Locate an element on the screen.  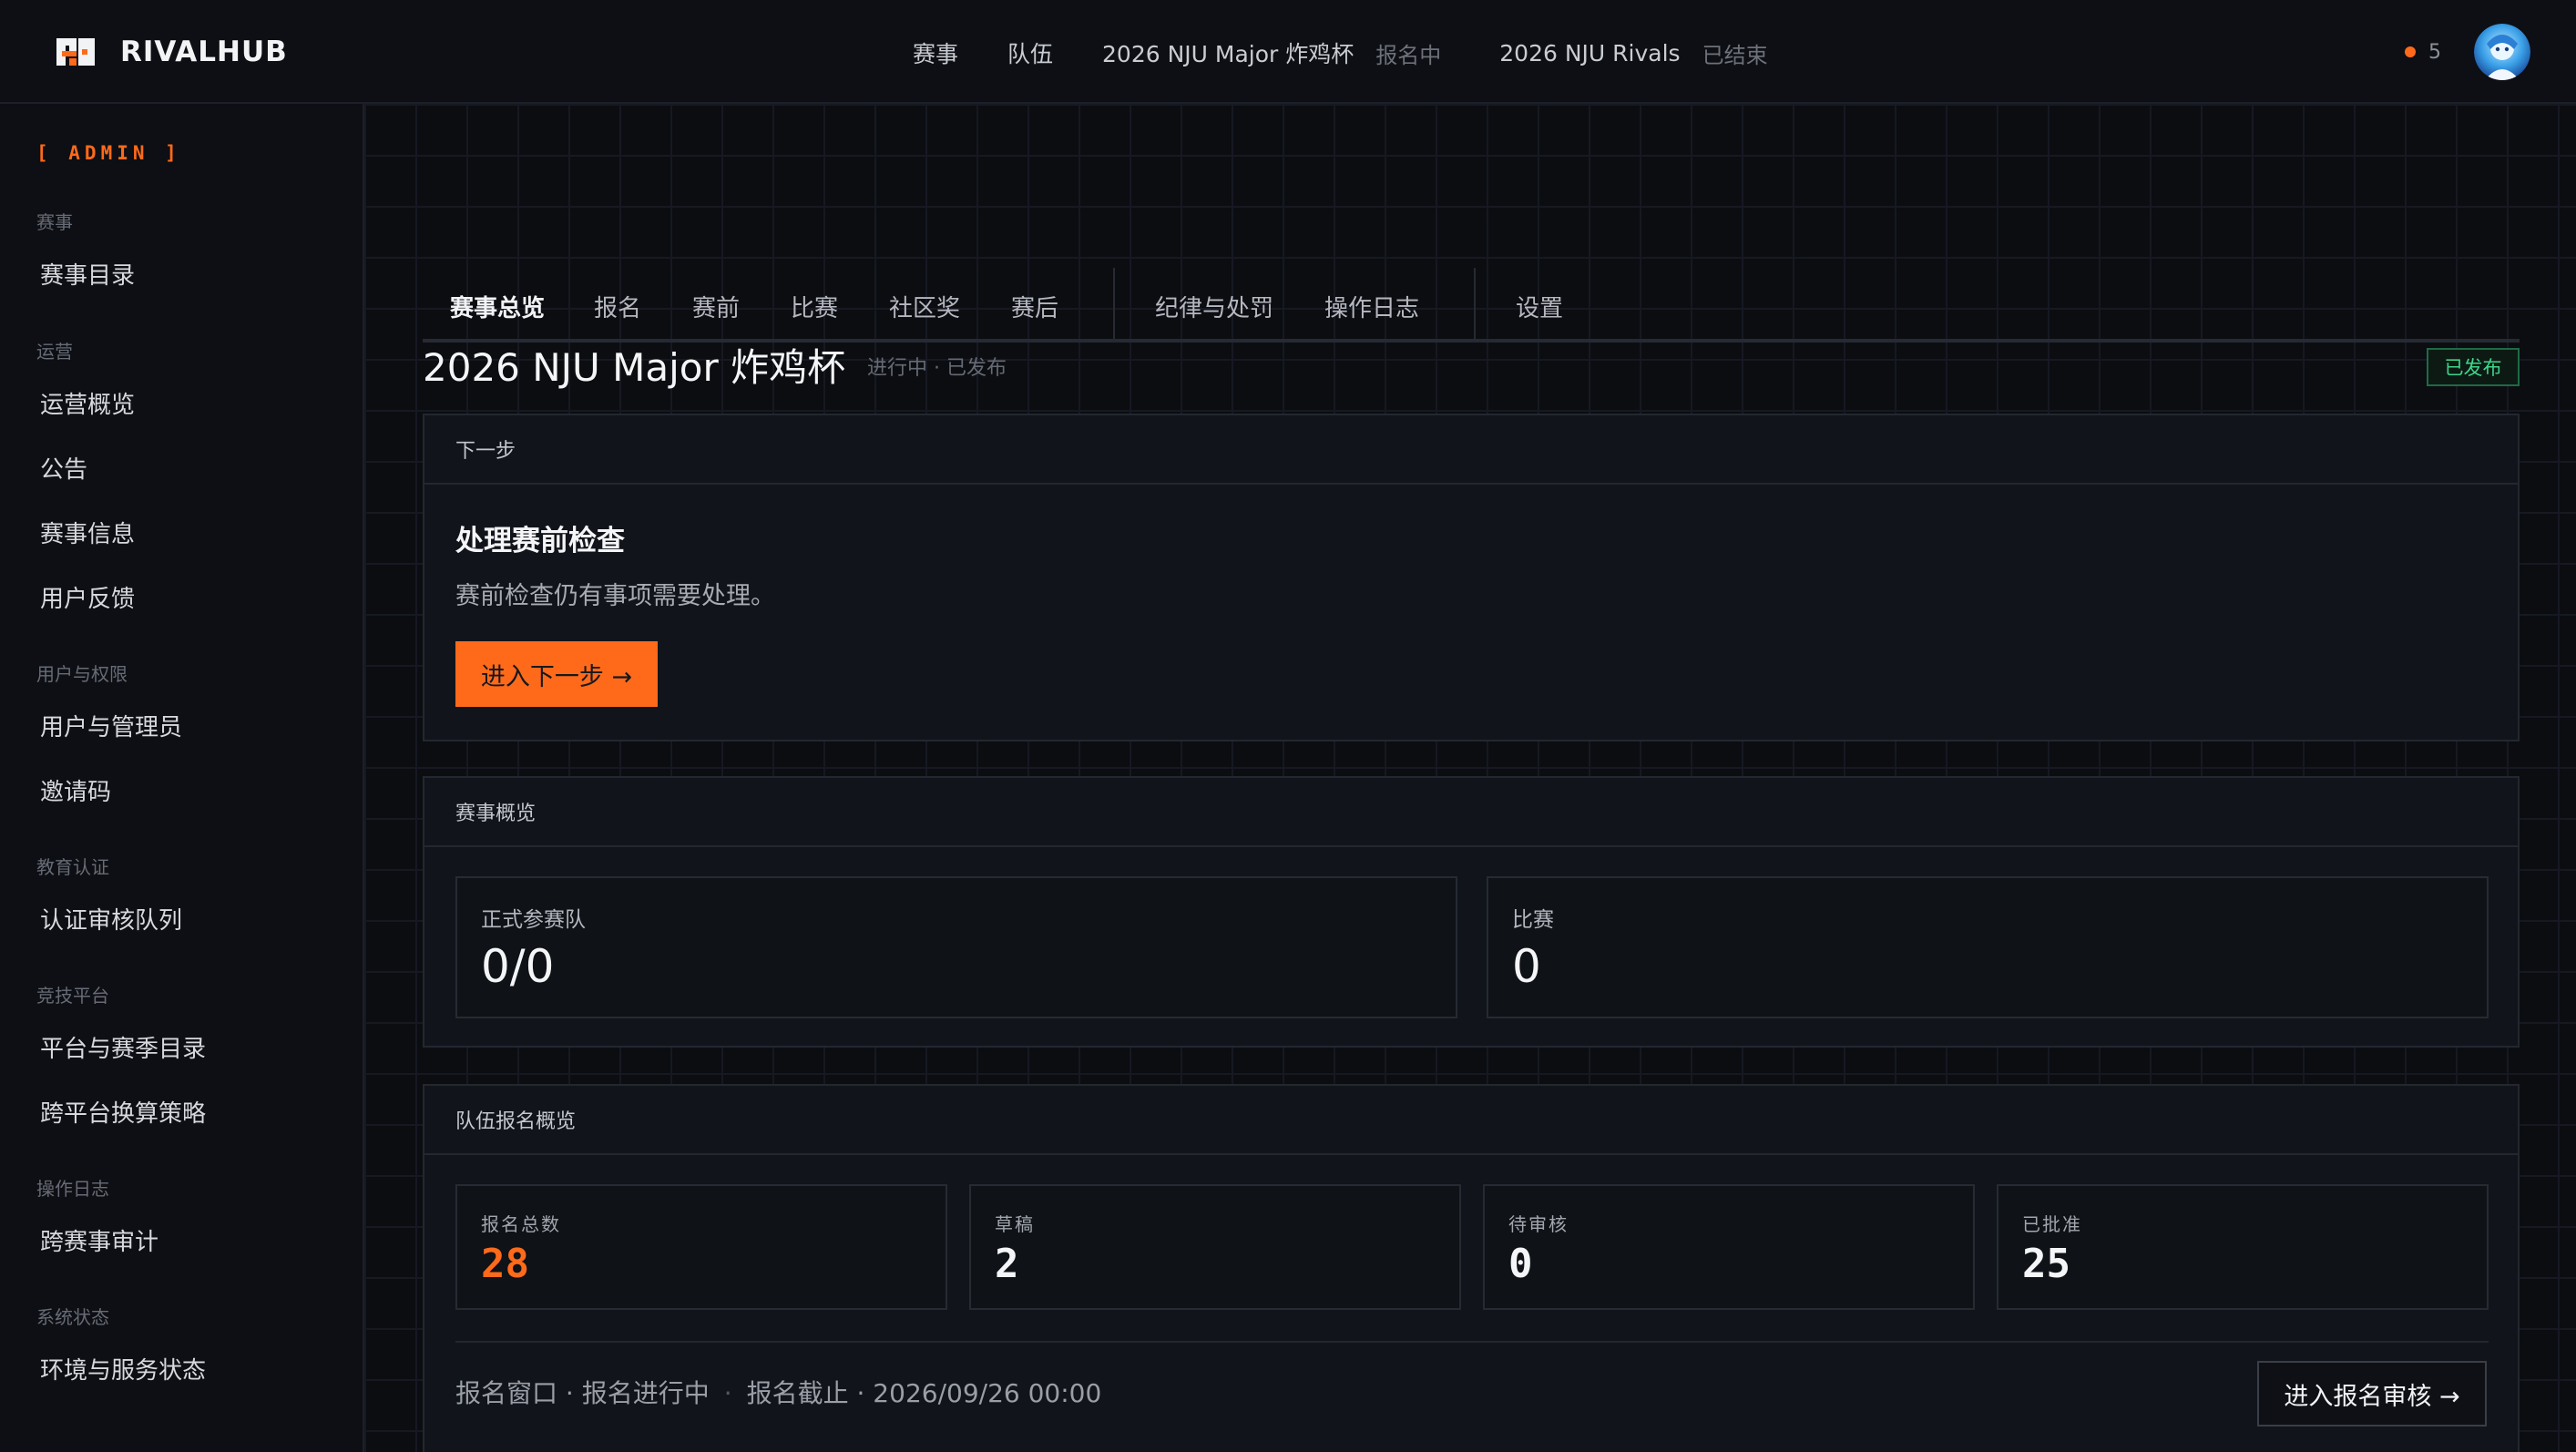
sidebar-item-users-admins: 用户与管理员 is located at coordinates (111, 725).